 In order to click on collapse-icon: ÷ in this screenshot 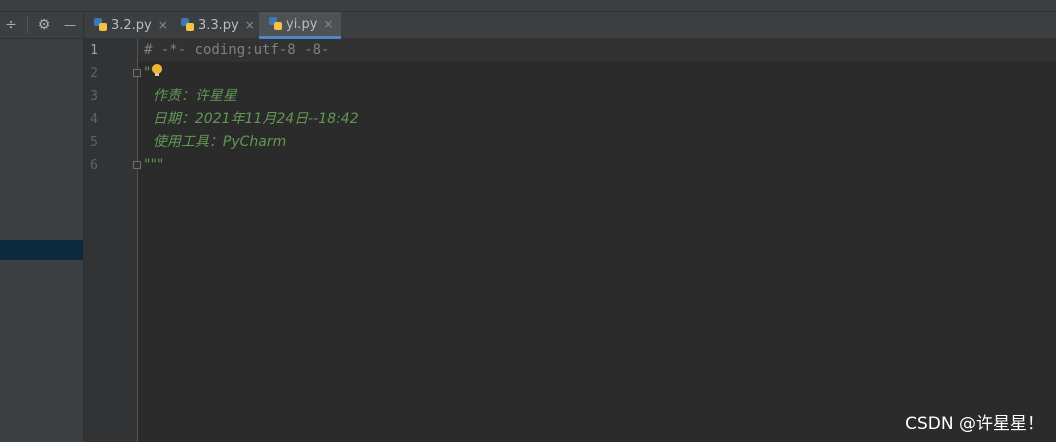, I will do `click(11, 25)`.